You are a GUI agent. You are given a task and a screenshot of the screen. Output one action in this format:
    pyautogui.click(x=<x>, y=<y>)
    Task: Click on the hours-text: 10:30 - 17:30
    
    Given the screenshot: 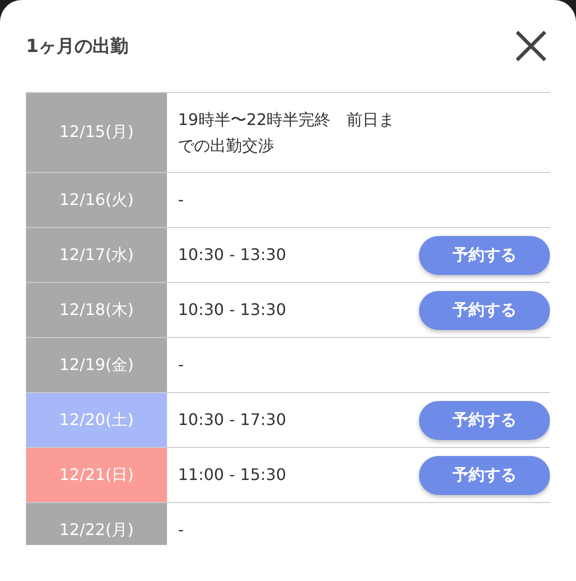 What is the action you would take?
    pyautogui.click(x=232, y=420)
    